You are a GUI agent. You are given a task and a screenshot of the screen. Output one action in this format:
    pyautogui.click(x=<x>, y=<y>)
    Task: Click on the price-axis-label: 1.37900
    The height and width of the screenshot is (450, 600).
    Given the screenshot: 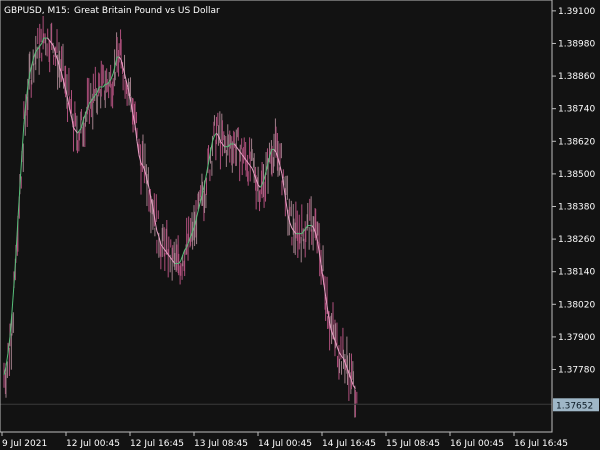 What is the action you would take?
    pyautogui.click(x=576, y=338)
    